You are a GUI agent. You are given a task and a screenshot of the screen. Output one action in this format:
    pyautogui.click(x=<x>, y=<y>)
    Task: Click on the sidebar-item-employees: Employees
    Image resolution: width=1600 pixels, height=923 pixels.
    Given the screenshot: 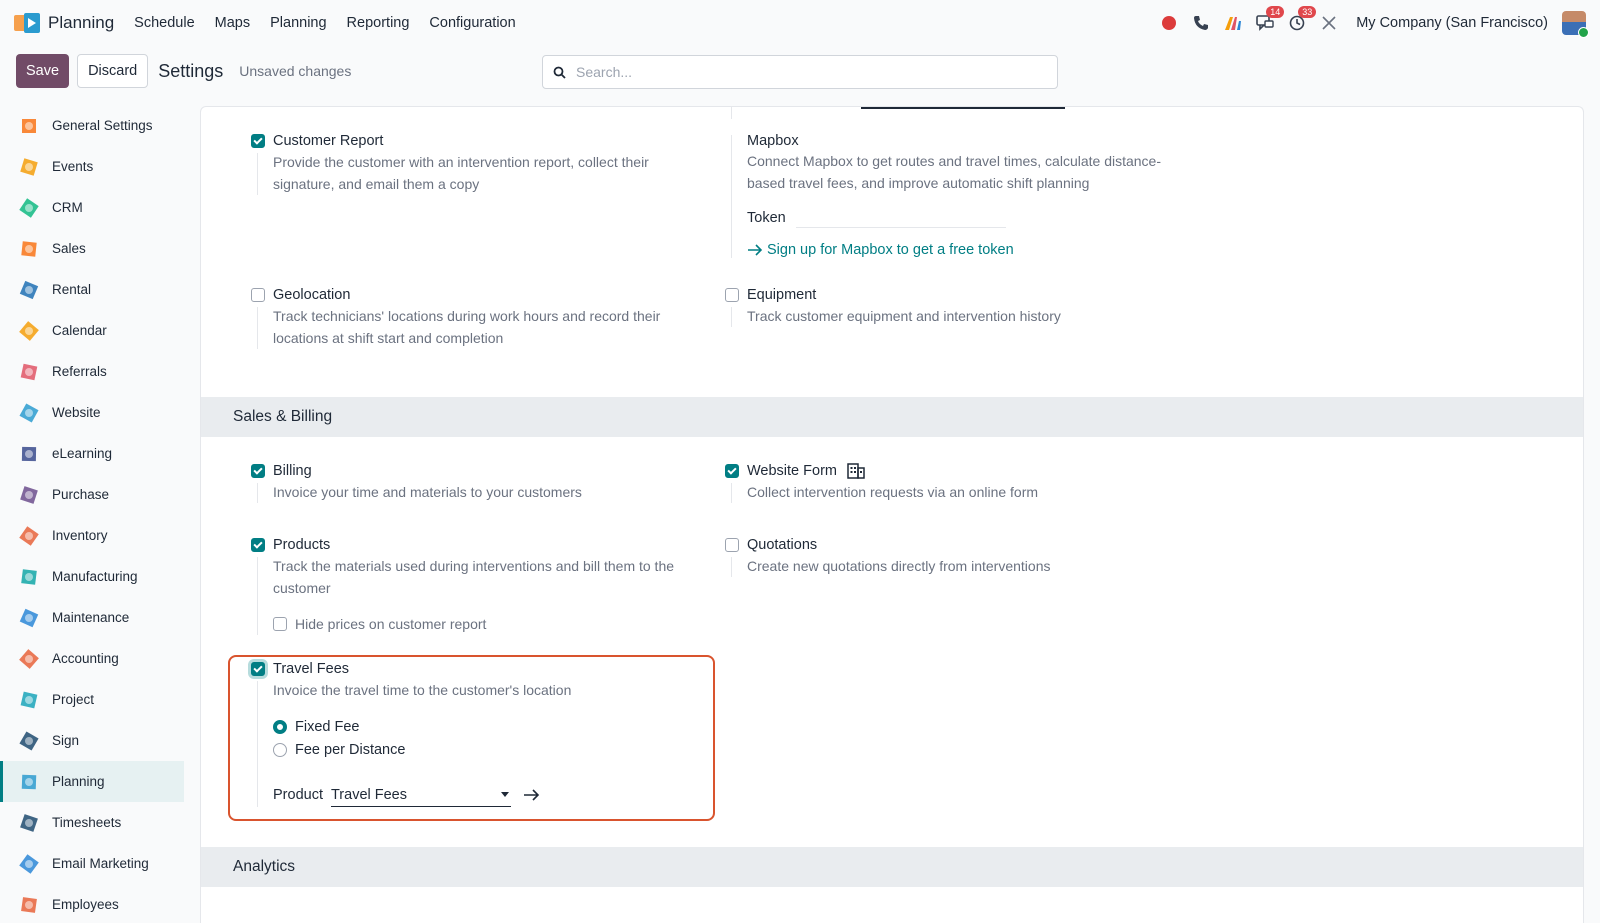 What is the action you would take?
    pyautogui.click(x=92, y=903)
    